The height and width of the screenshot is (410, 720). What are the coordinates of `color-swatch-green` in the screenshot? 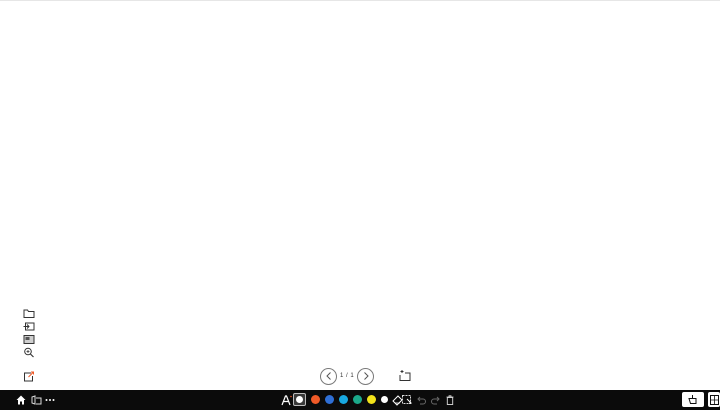 It's located at (357, 399).